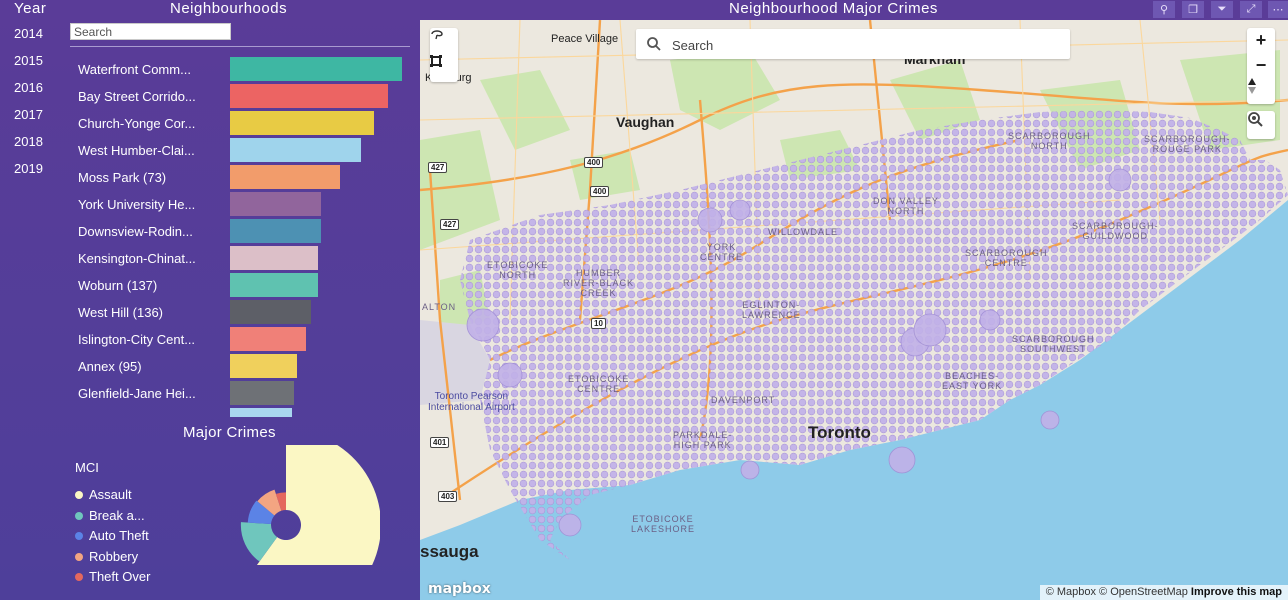 The height and width of the screenshot is (600, 1288). What do you see at coordinates (1222, 9) in the screenshot?
I see `filter-icon: ⏷` at bounding box center [1222, 9].